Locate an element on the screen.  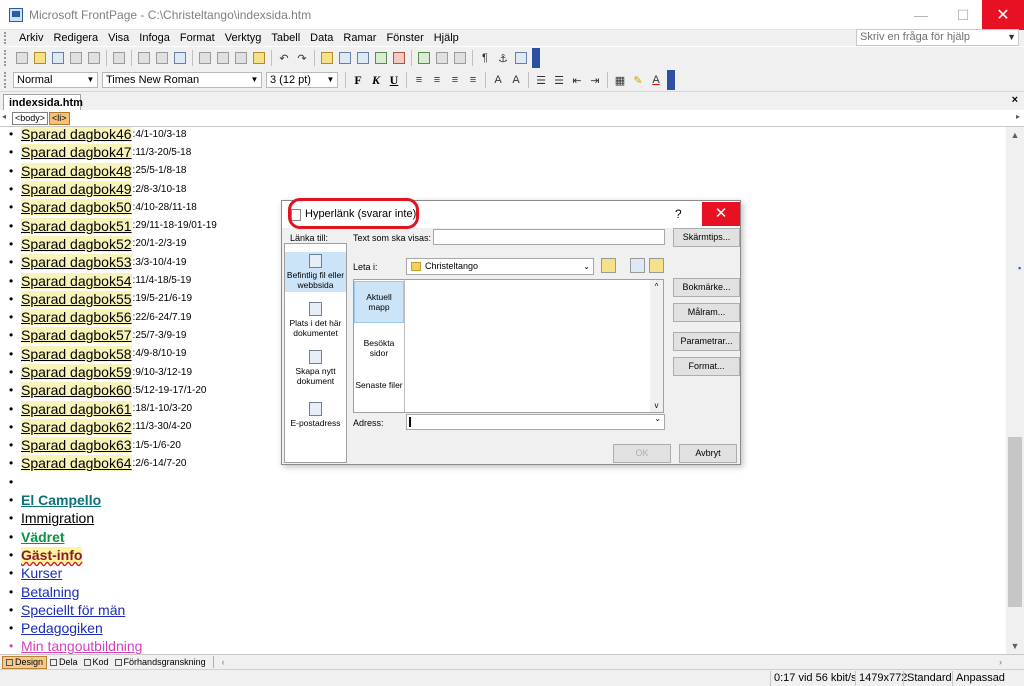
tab-forhandsgranskning: Förhandsgranskning is located at coordinates (160, 662).